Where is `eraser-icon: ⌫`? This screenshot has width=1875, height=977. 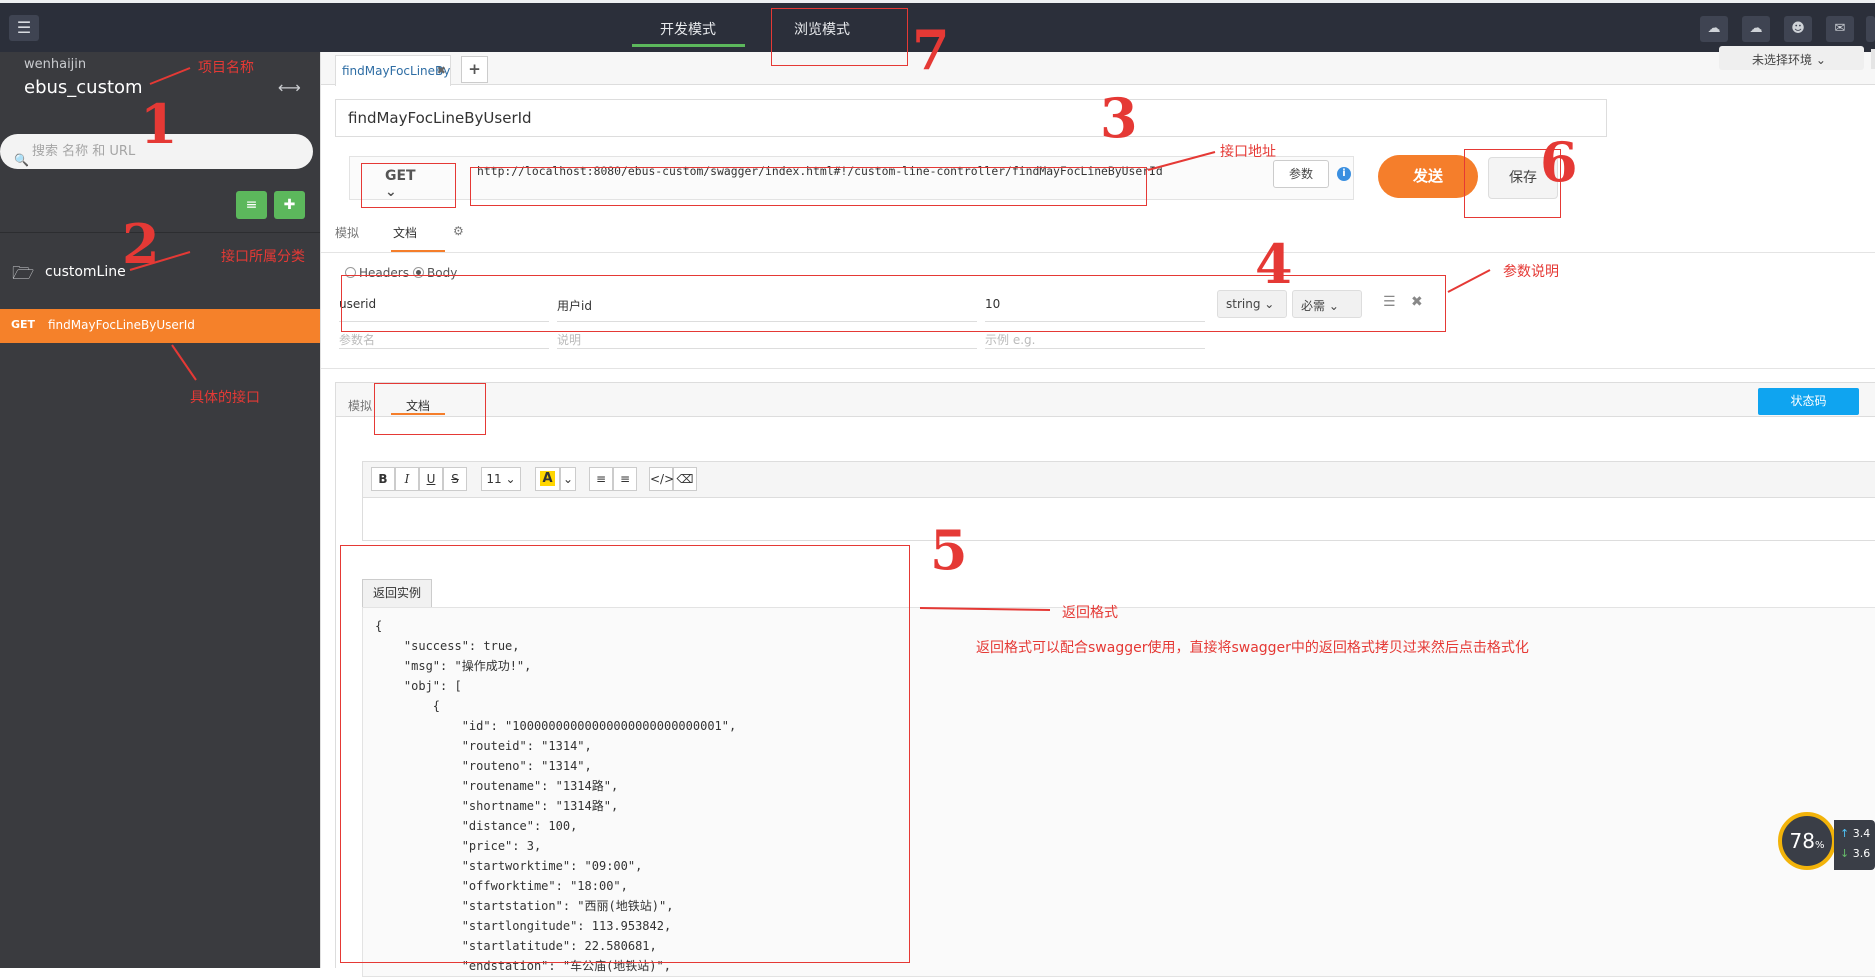 eraser-icon: ⌫ is located at coordinates (685, 479).